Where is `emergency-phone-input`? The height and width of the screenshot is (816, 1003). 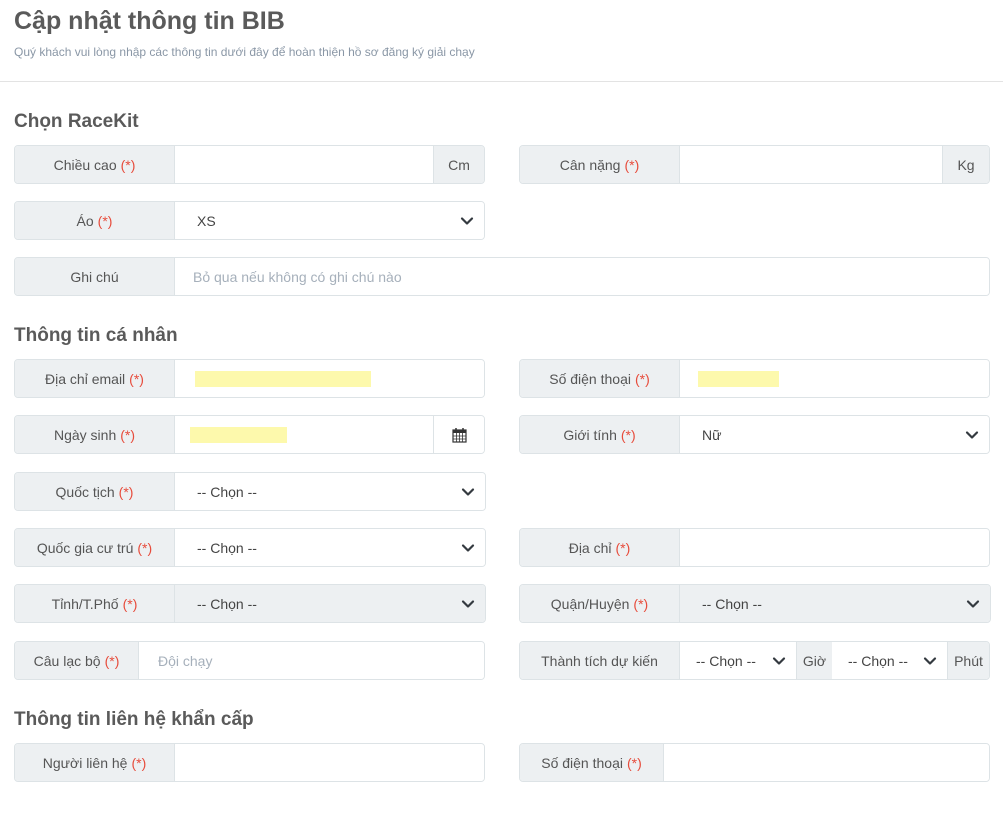 emergency-phone-input is located at coordinates (826, 762).